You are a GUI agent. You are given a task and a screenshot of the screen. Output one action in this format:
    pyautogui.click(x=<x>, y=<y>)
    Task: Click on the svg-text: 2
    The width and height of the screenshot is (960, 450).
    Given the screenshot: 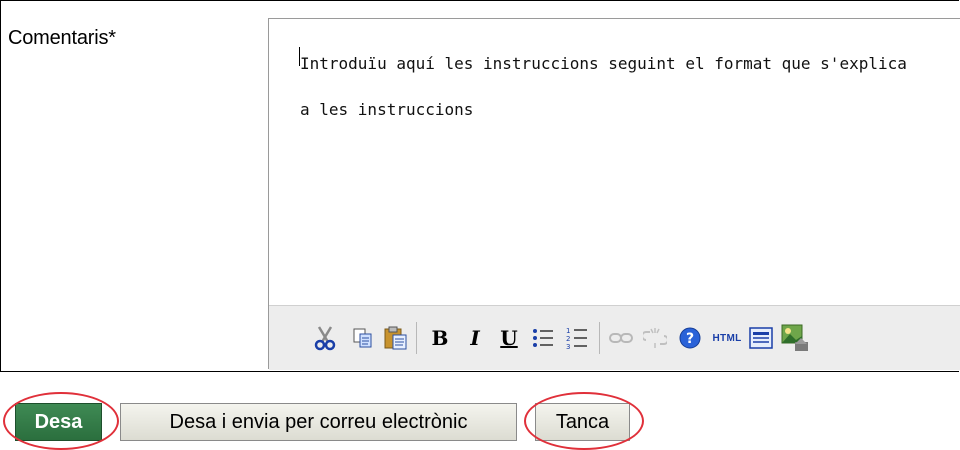 What is the action you would take?
    pyautogui.click(x=568, y=339)
    